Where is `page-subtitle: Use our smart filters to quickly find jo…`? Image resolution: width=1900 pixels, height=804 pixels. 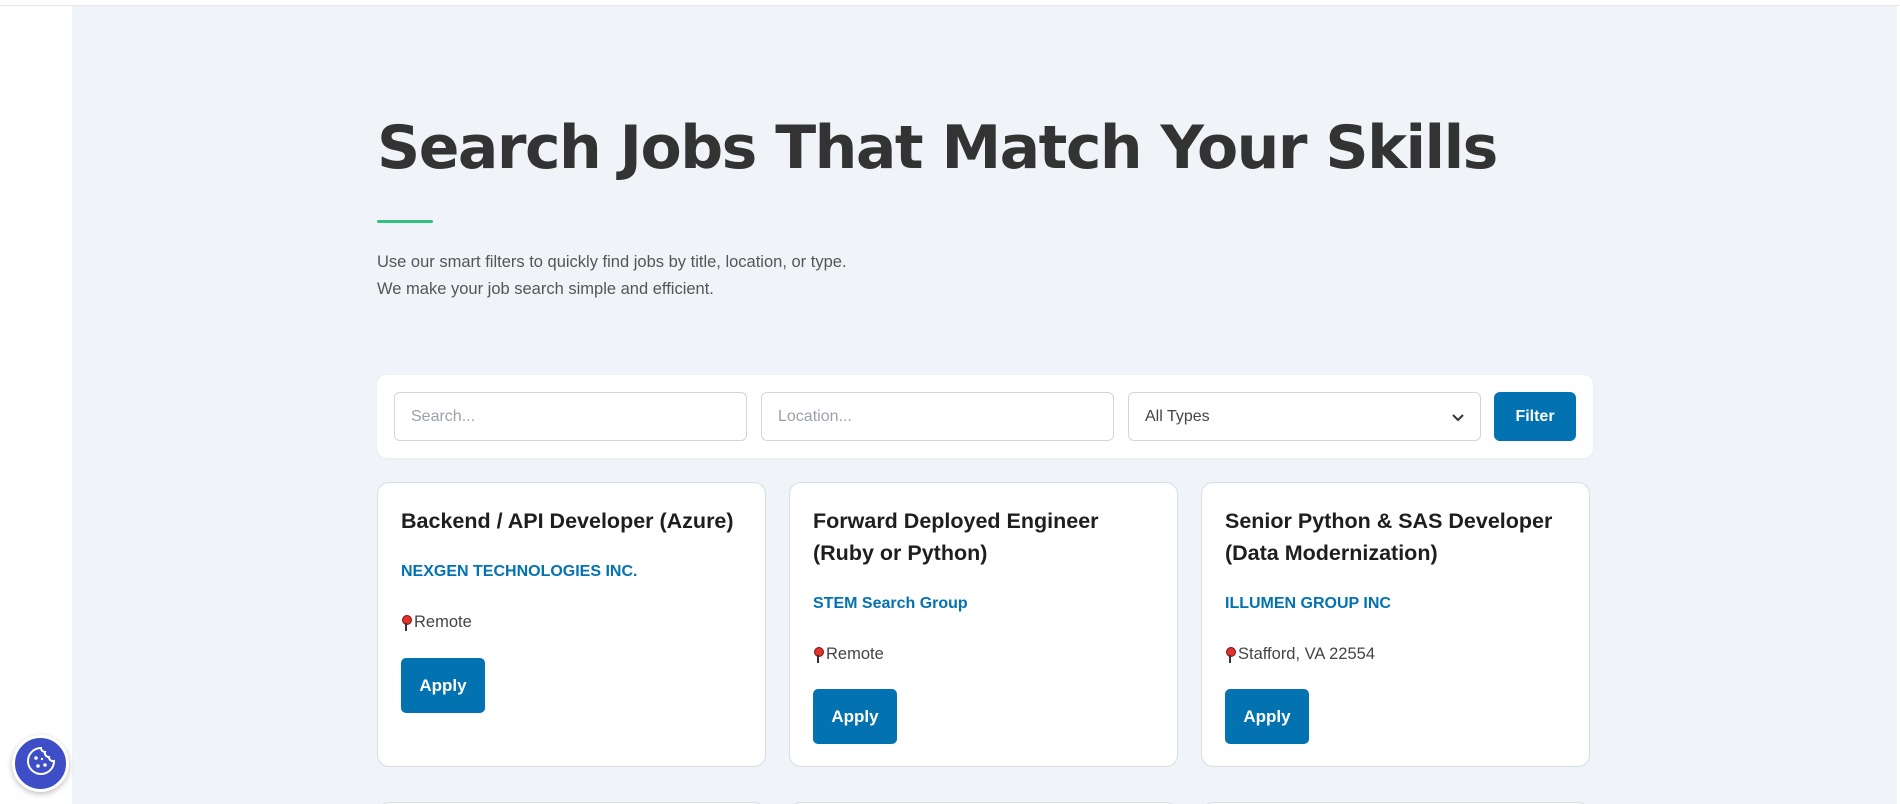 page-subtitle: Use our smart filters to quickly find jo… is located at coordinates (612, 276).